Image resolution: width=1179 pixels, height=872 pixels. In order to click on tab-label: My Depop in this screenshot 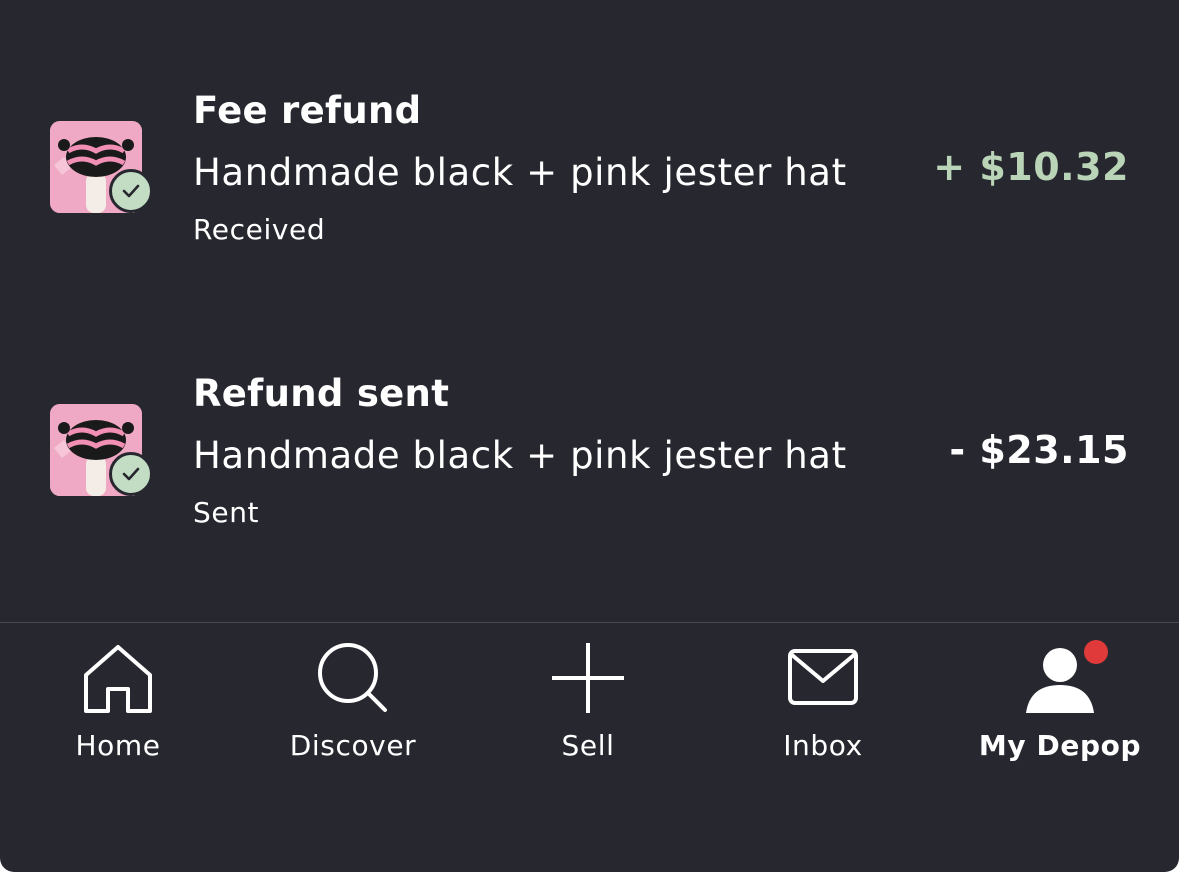, I will do `click(1060, 745)`.